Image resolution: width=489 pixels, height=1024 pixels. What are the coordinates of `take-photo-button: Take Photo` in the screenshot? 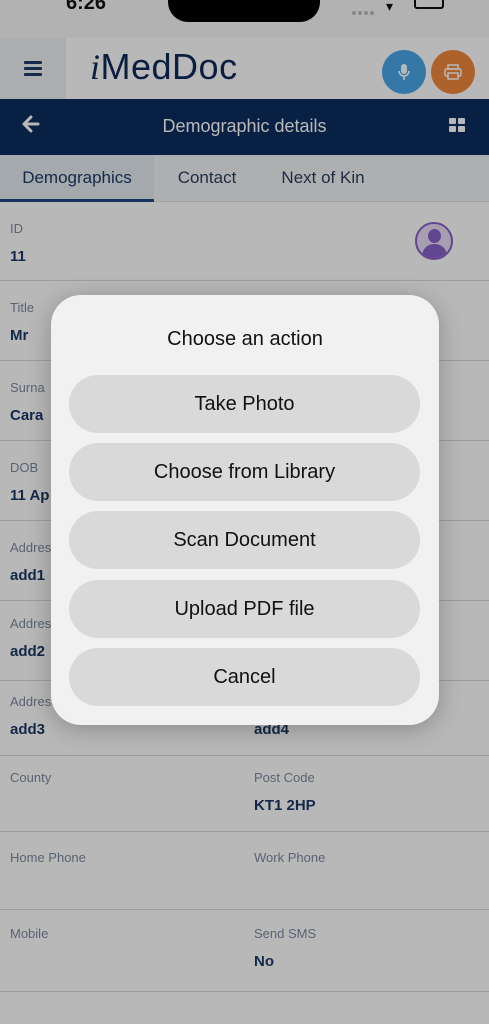 It's located at (244, 404).